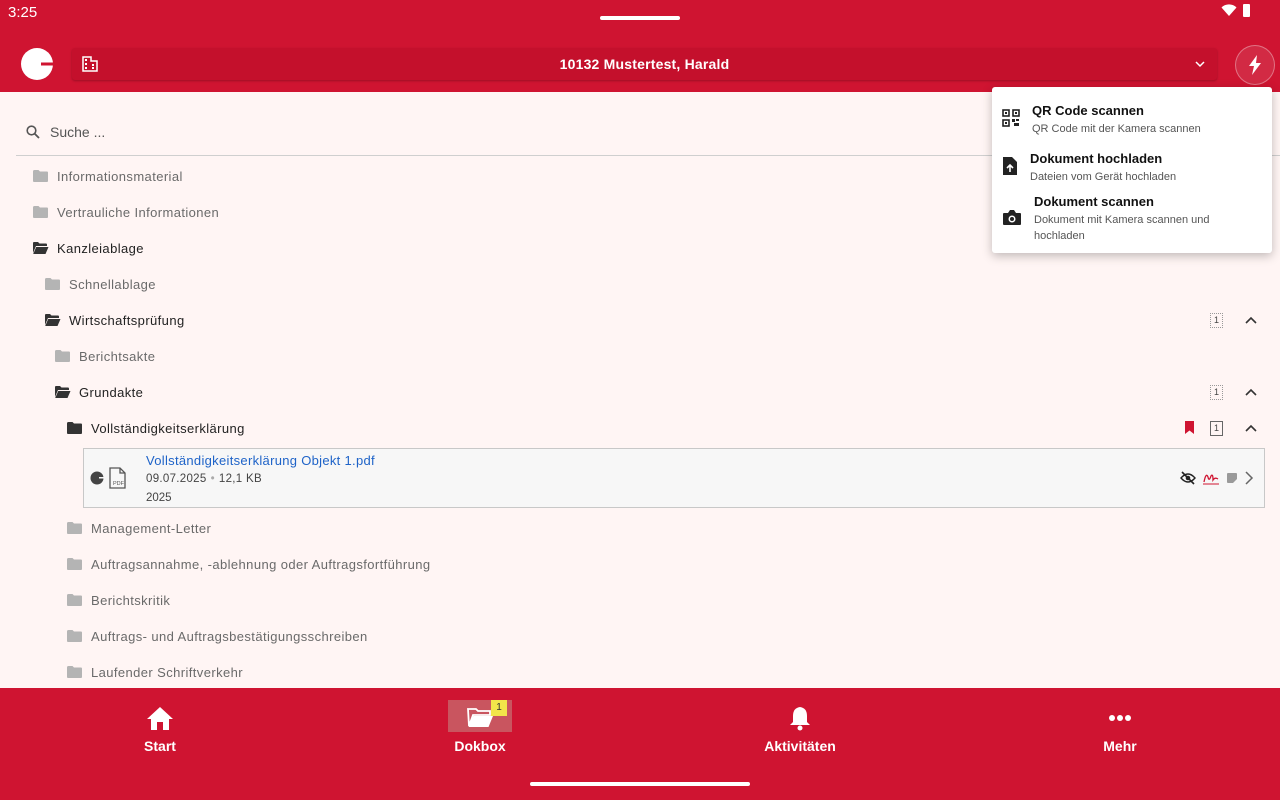  Describe the element at coordinates (1120, 718) in the screenshot. I see `more-dots-icon` at that location.